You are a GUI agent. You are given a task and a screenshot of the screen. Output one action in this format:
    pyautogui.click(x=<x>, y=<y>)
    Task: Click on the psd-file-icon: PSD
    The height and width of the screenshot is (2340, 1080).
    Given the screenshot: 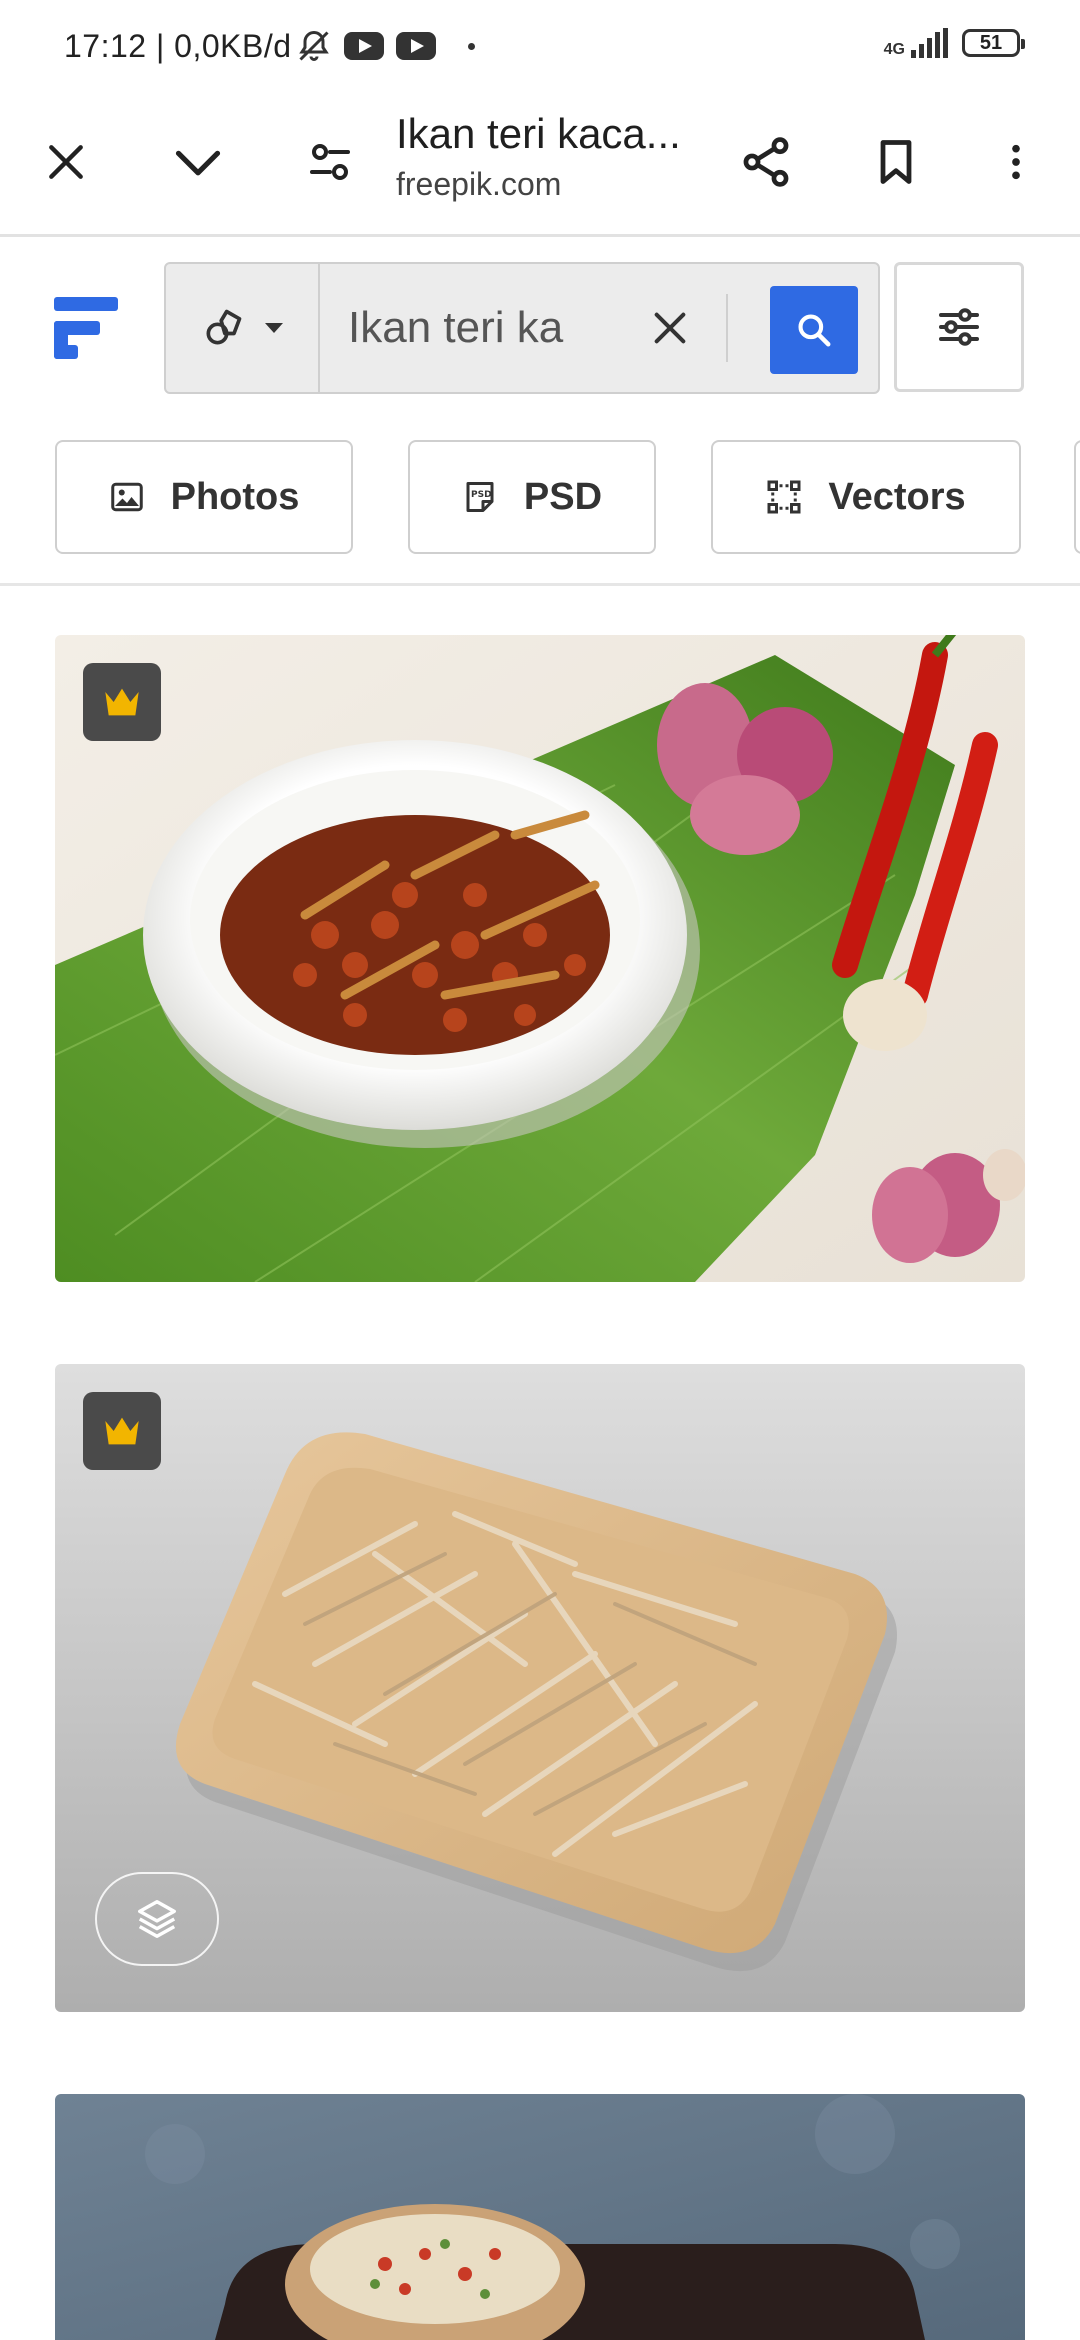 What is the action you would take?
    pyautogui.click(x=480, y=497)
    